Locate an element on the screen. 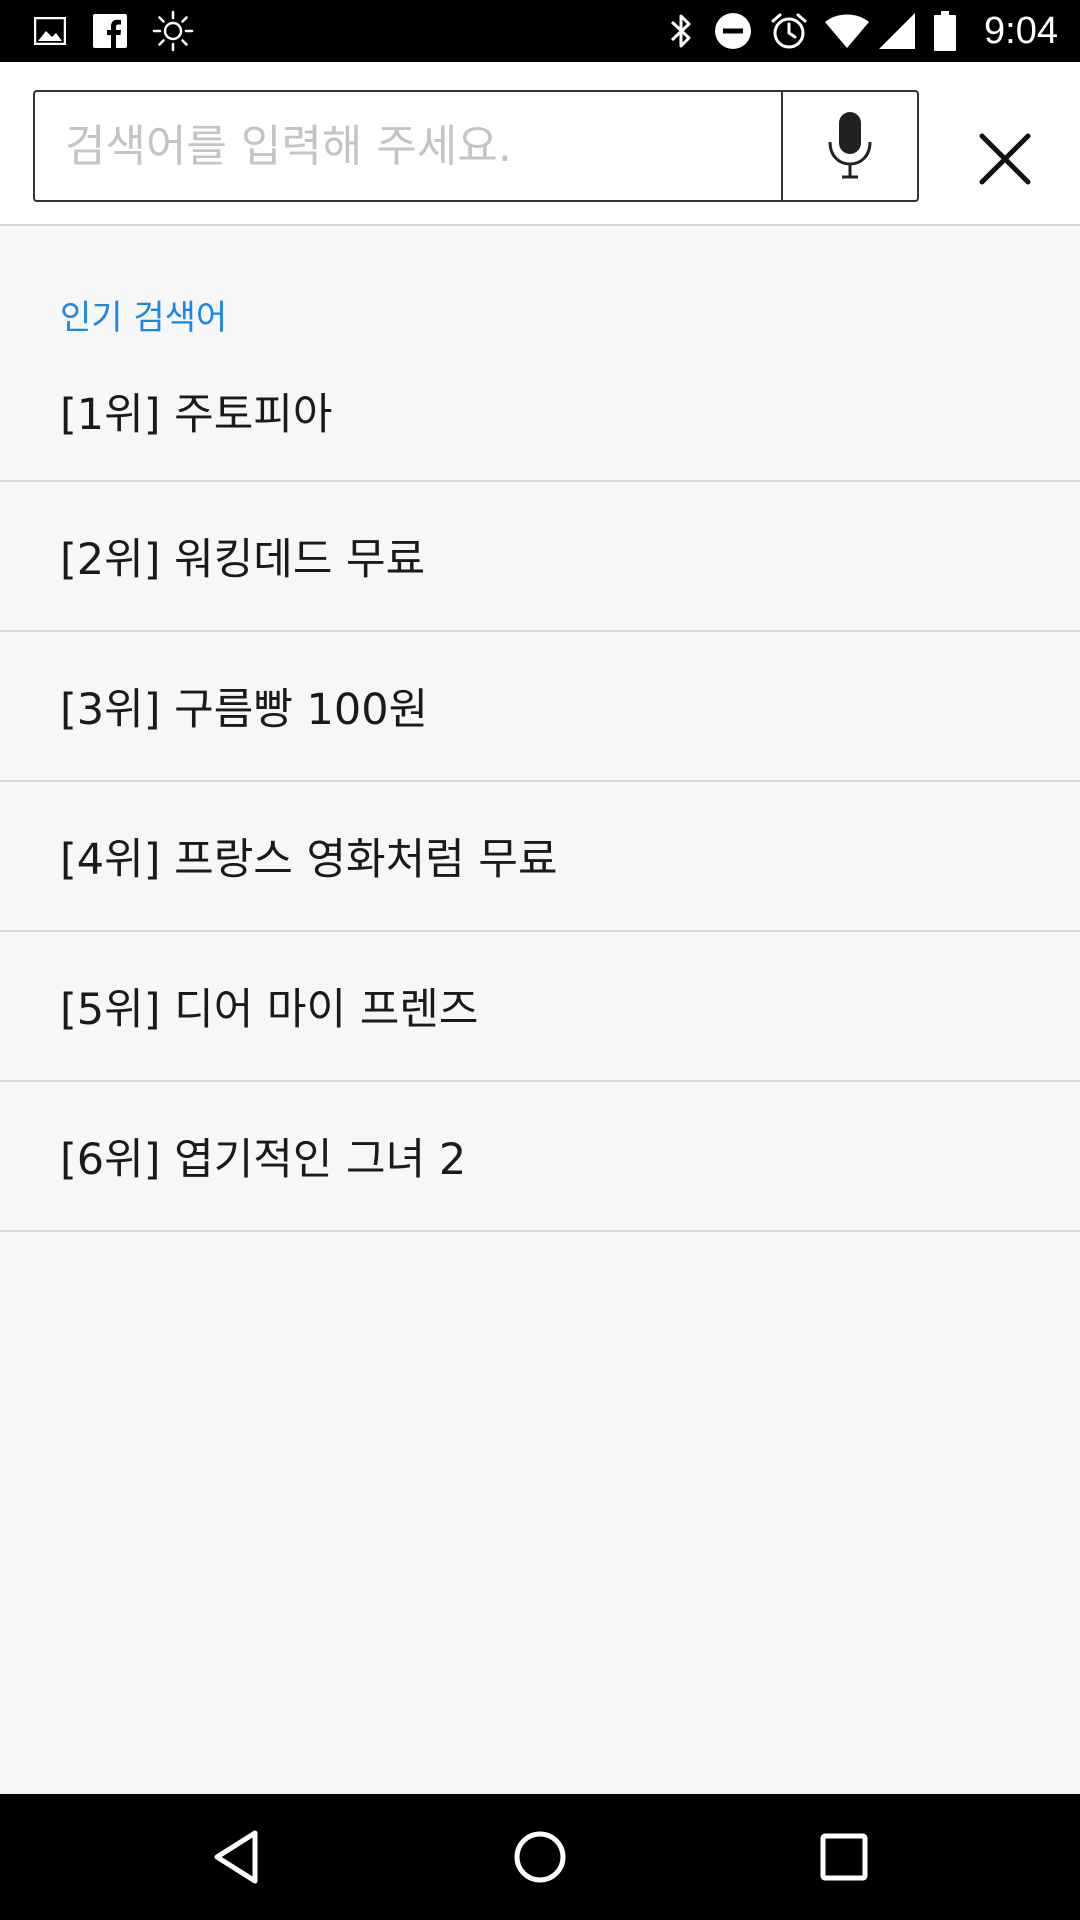  home-button is located at coordinates (540, 1857).